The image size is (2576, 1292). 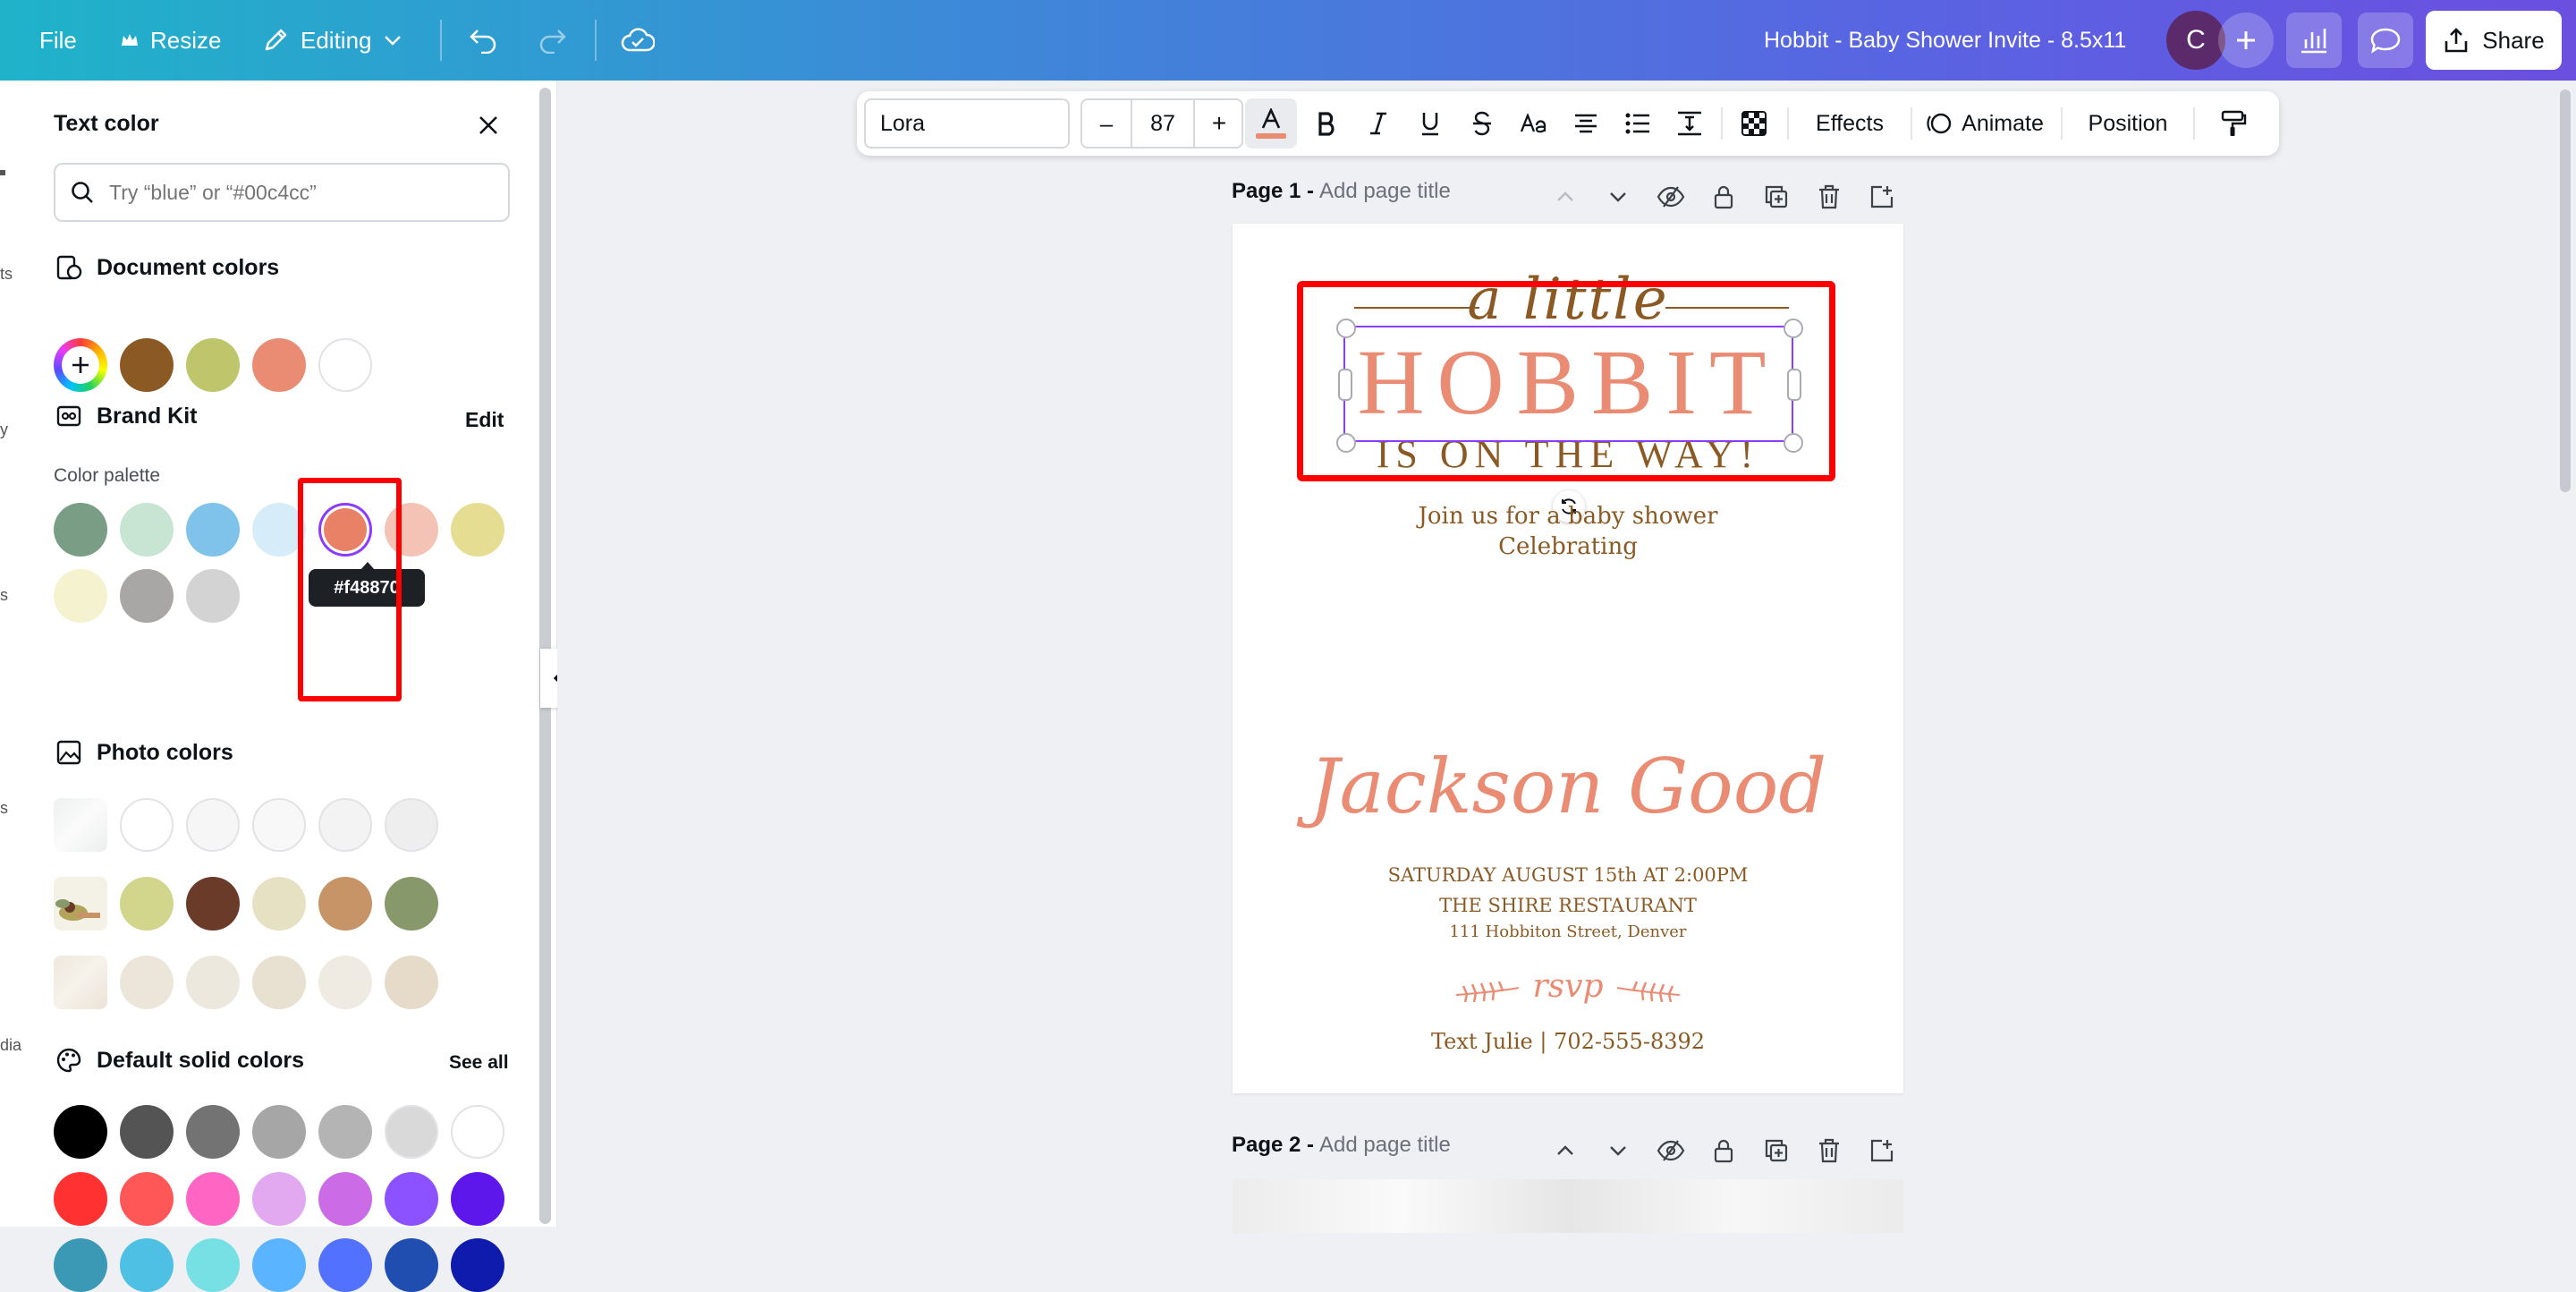 What do you see at coordinates (1638, 123) in the screenshot?
I see `list-button` at bounding box center [1638, 123].